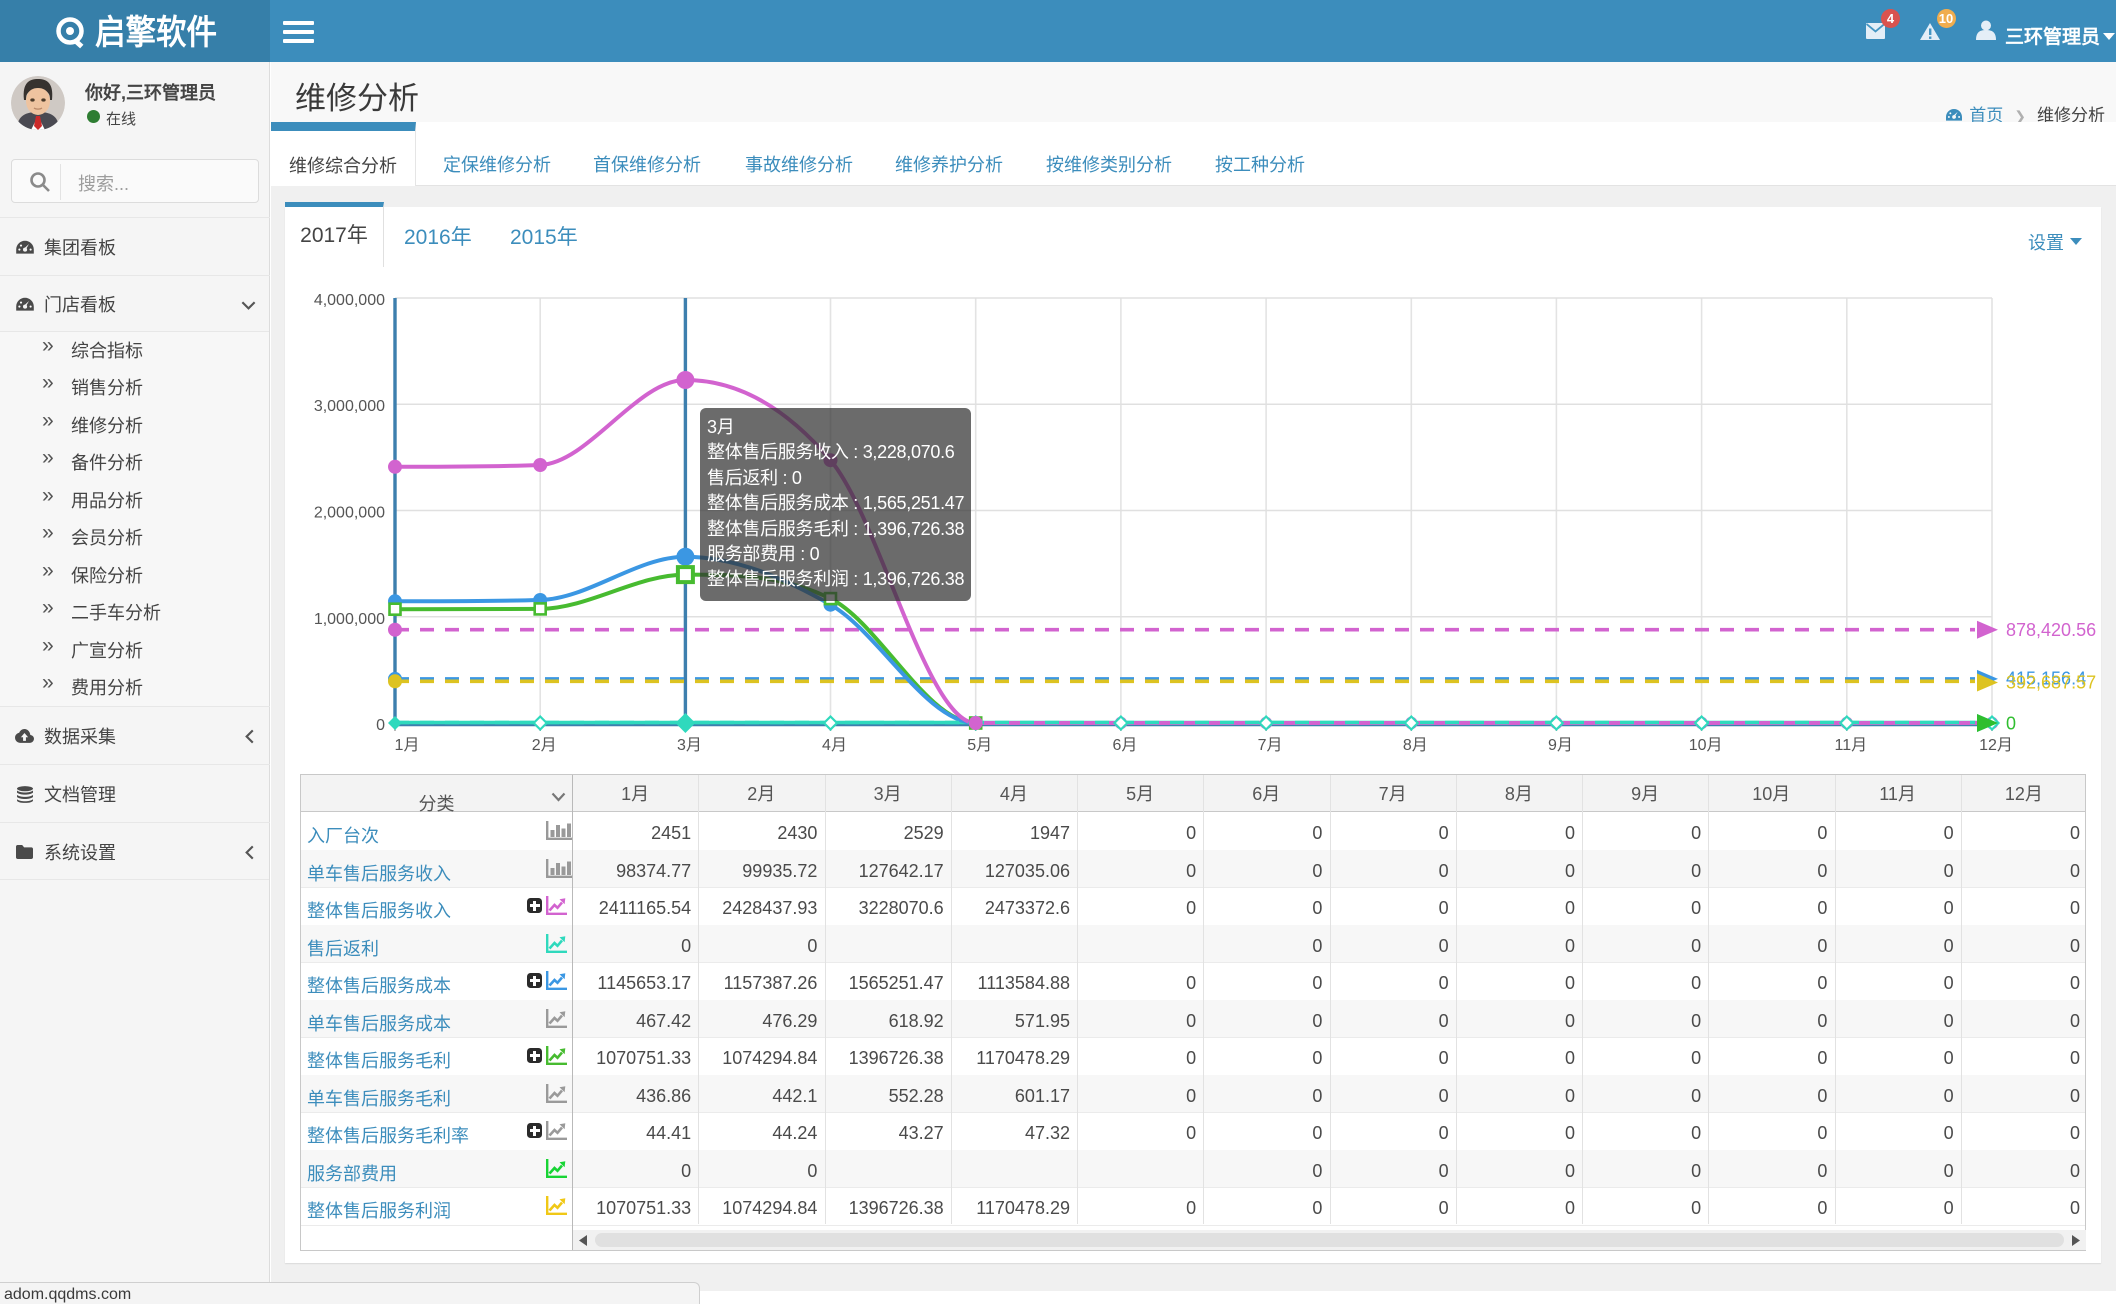 This screenshot has width=2116, height=1304. I want to click on svg-text: 12月, so click(1996, 745).